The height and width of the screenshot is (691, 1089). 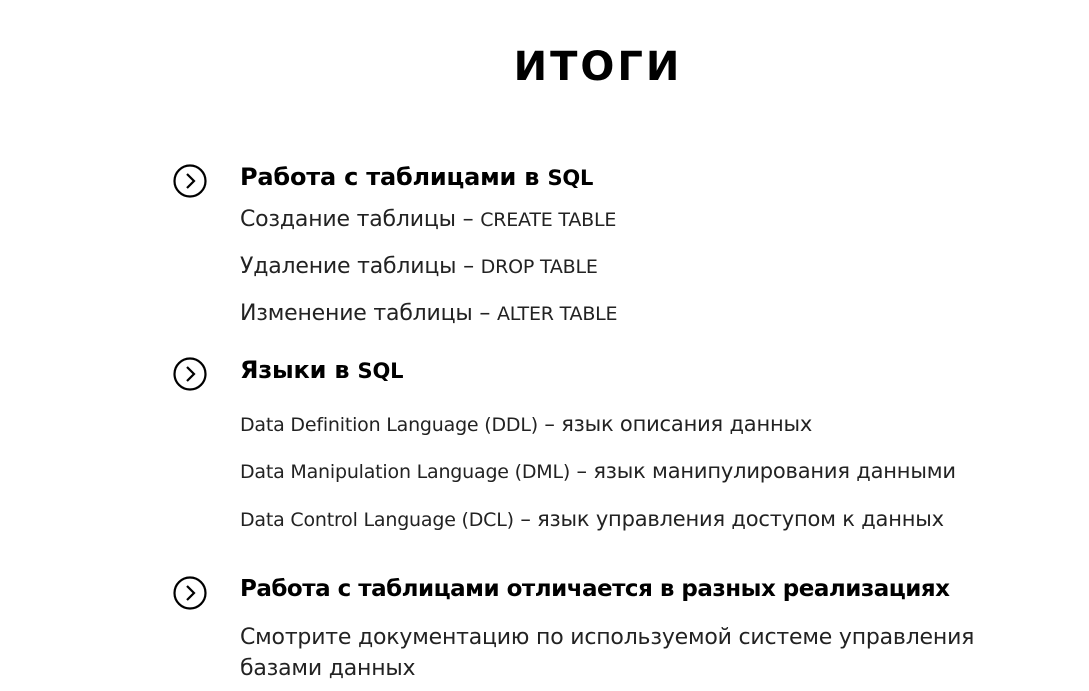 What do you see at coordinates (394, 177) in the screenshot?
I see `section-heading-main: Работа с таблицами в` at bounding box center [394, 177].